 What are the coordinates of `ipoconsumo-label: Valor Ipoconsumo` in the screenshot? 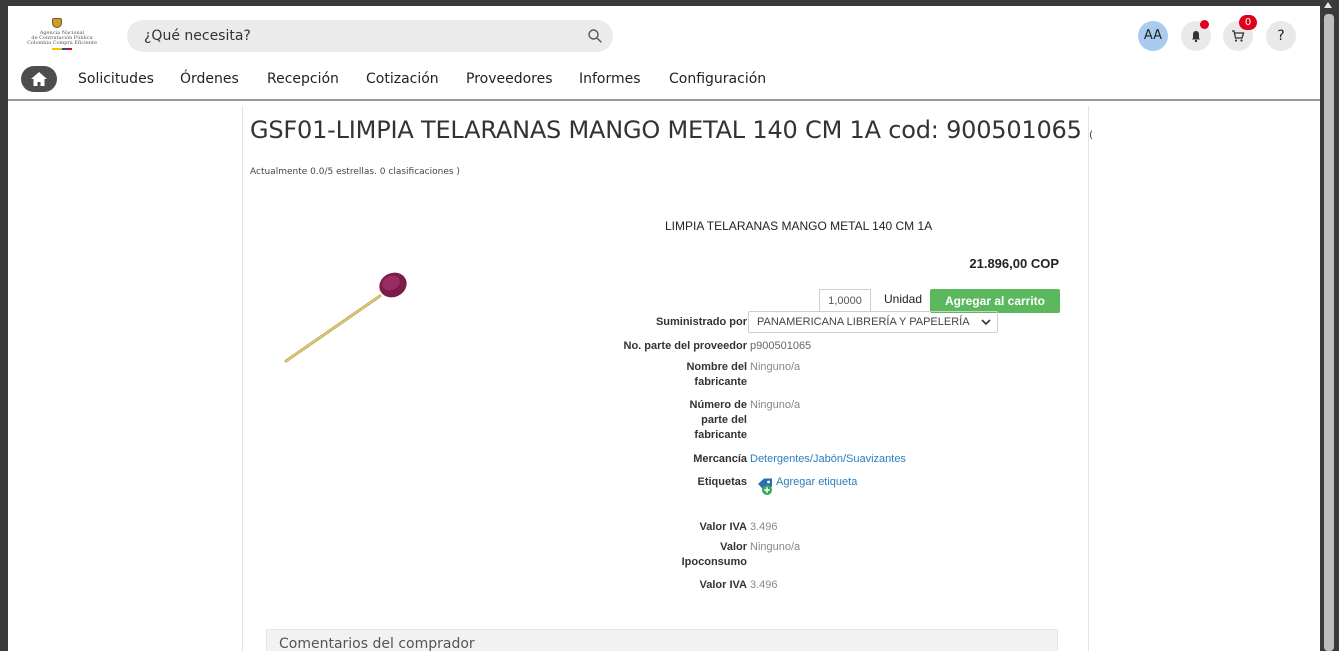 It's located at (714, 554).